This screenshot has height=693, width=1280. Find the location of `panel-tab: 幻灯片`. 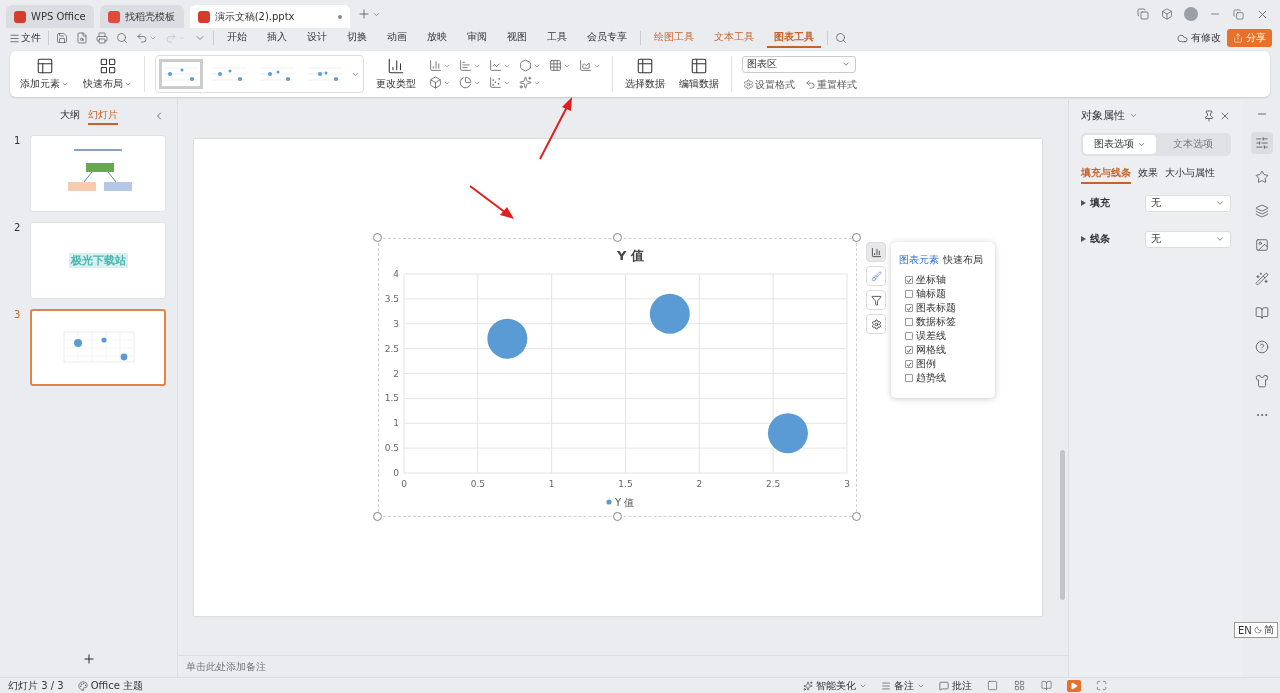

panel-tab: 幻灯片 is located at coordinates (102, 116).